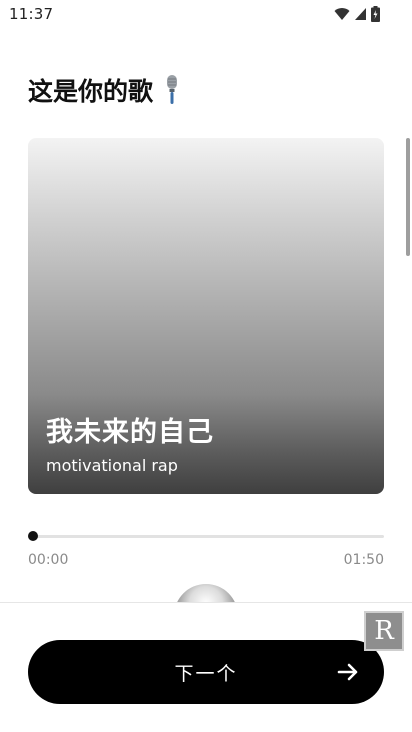 The height and width of the screenshot is (732, 412). Describe the element at coordinates (360, 14) in the screenshot. I see `signal-icon` at that location.